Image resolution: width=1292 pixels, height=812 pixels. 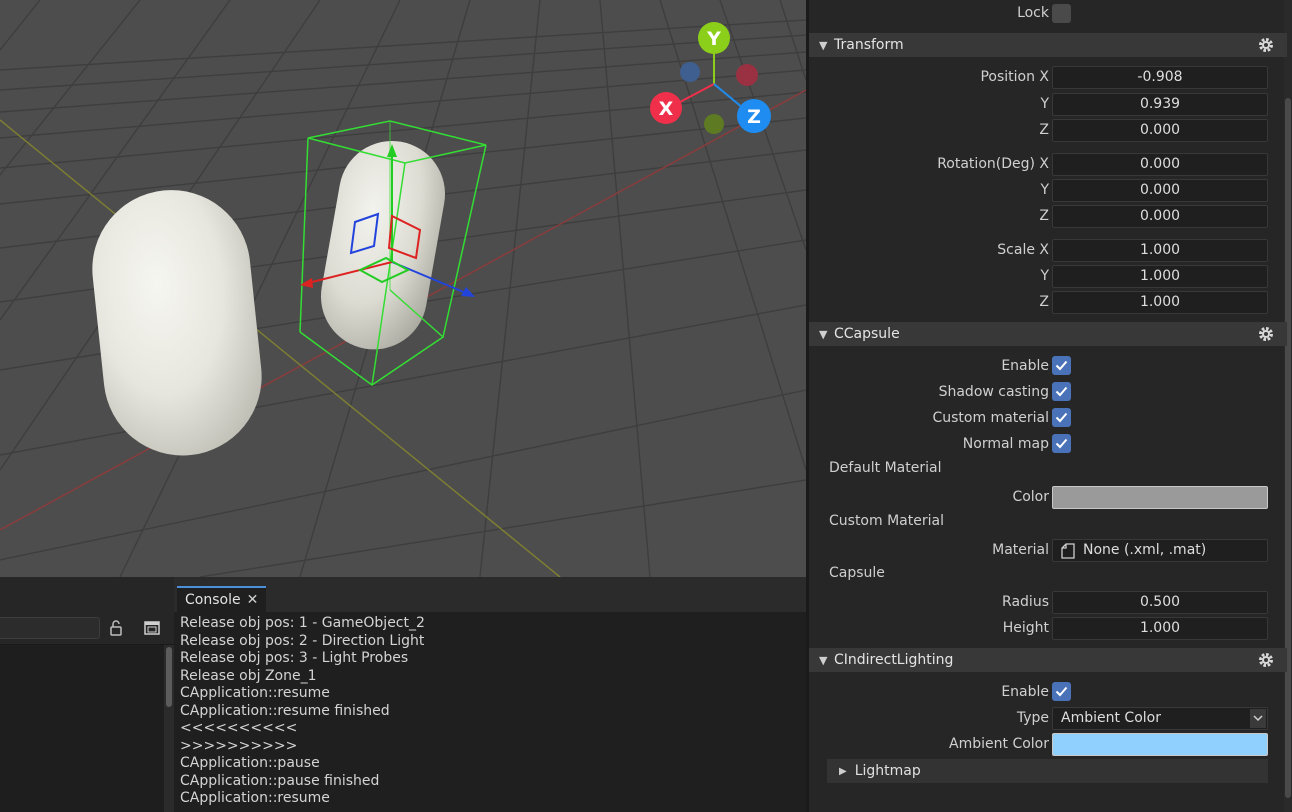 What do you see at coordinates (714, 124) in the screenshot?
I see `gizmo-neg-y` at bounding box center [714, 124].